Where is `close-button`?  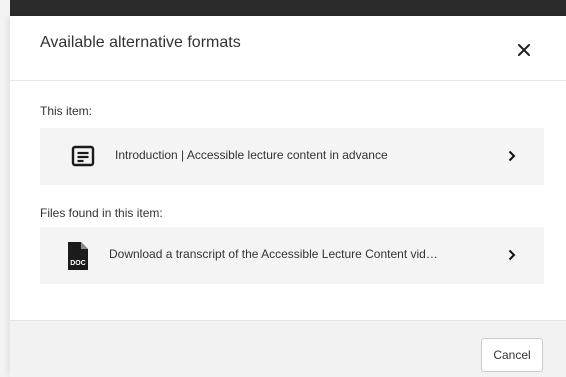 close-button is located at coordinates (524, 50).